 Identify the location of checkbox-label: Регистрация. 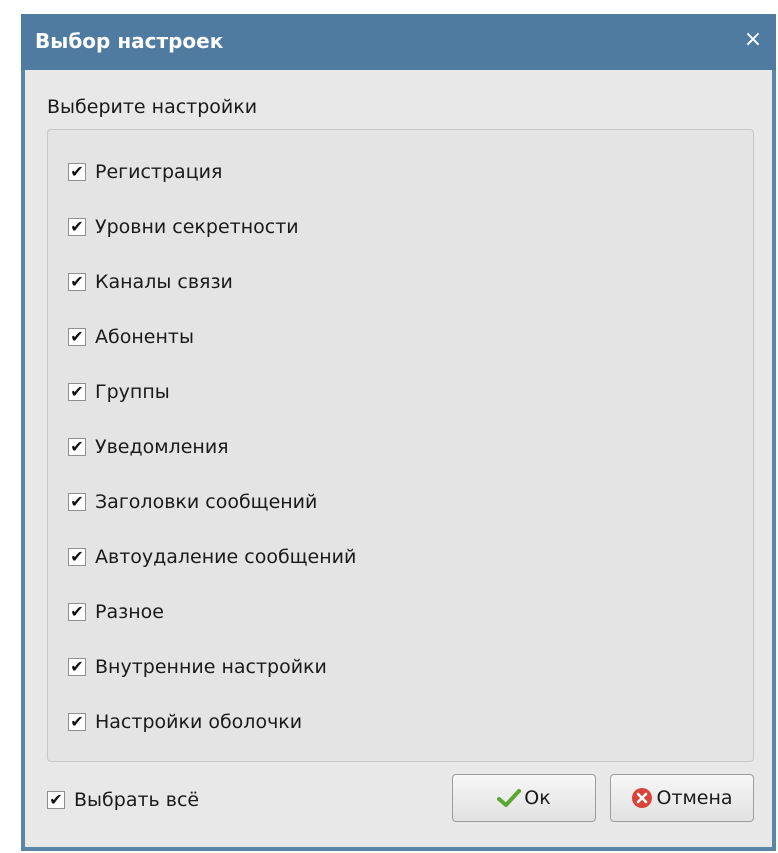
(159, 172).